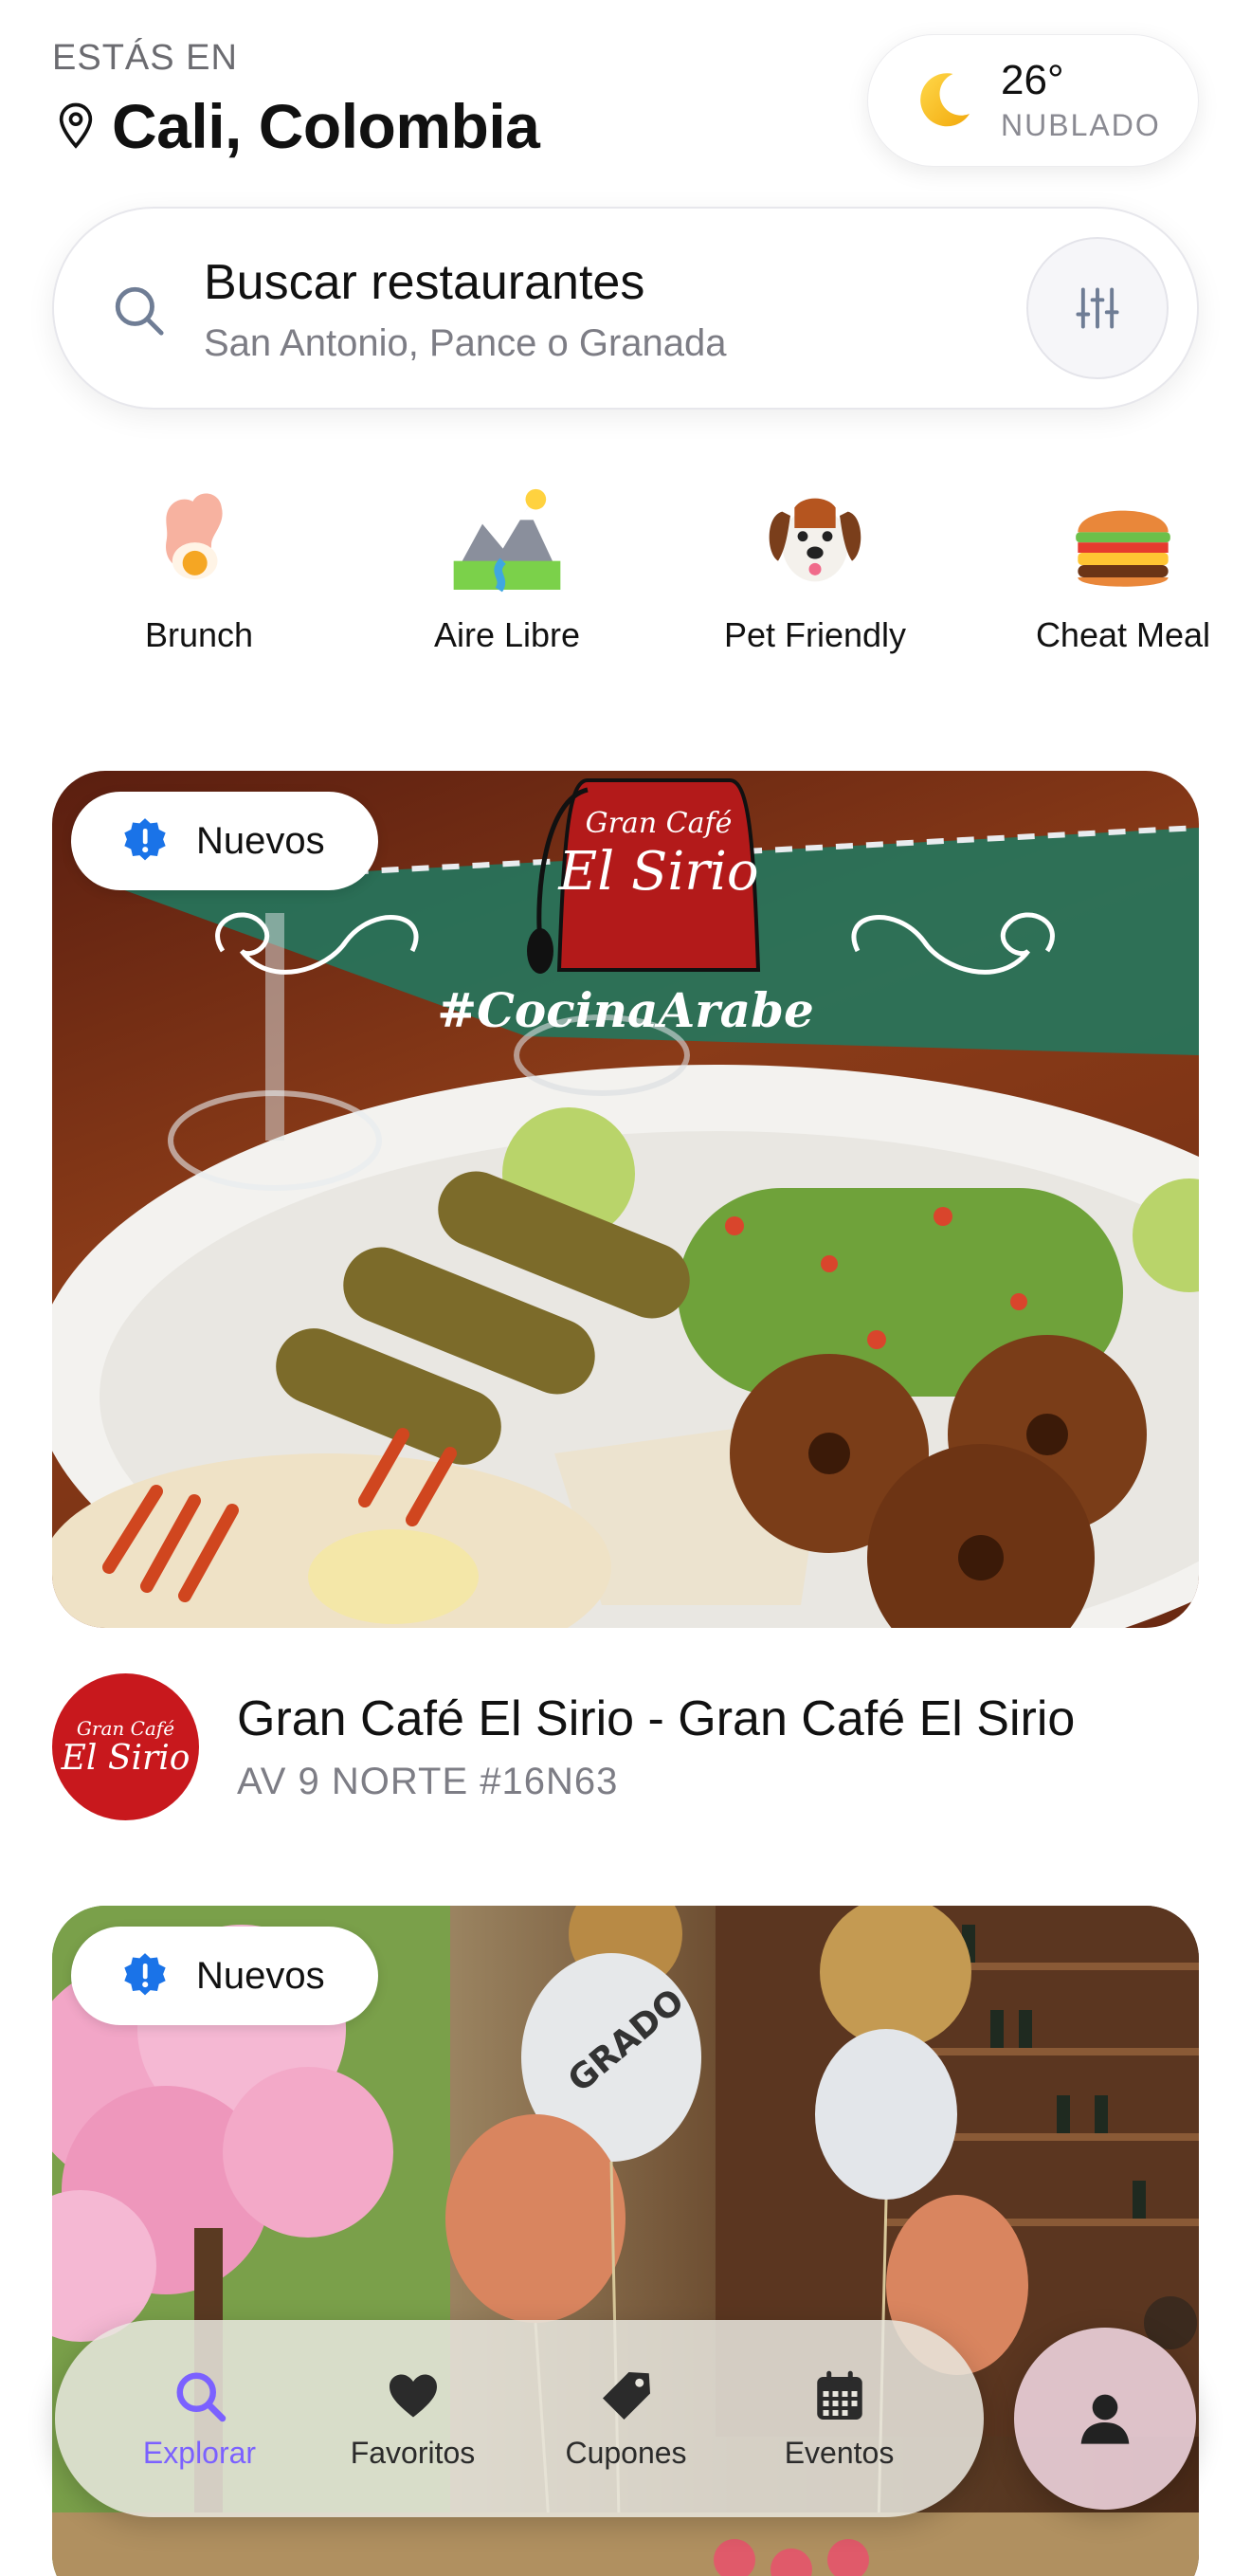  Describe the element at coordinates (413, 2395) in the screenshot. I see `heart-icon` at that location.